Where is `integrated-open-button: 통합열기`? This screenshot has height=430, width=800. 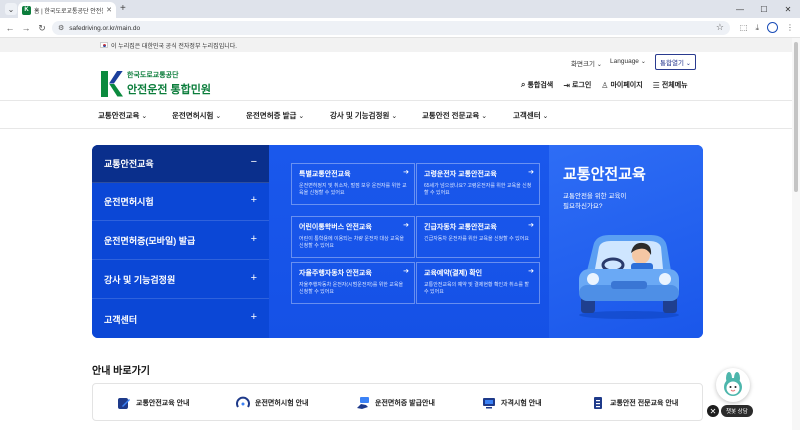 integrated-open-button: 통합열기 is located at coordinates (675, 62).